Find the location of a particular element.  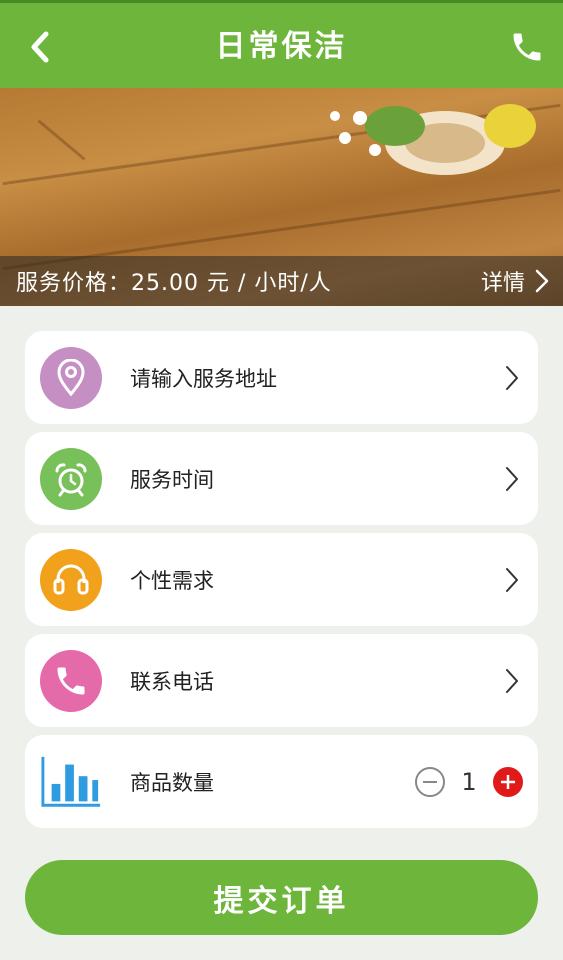

location-pin-icon is located at coordinates (71, 377).